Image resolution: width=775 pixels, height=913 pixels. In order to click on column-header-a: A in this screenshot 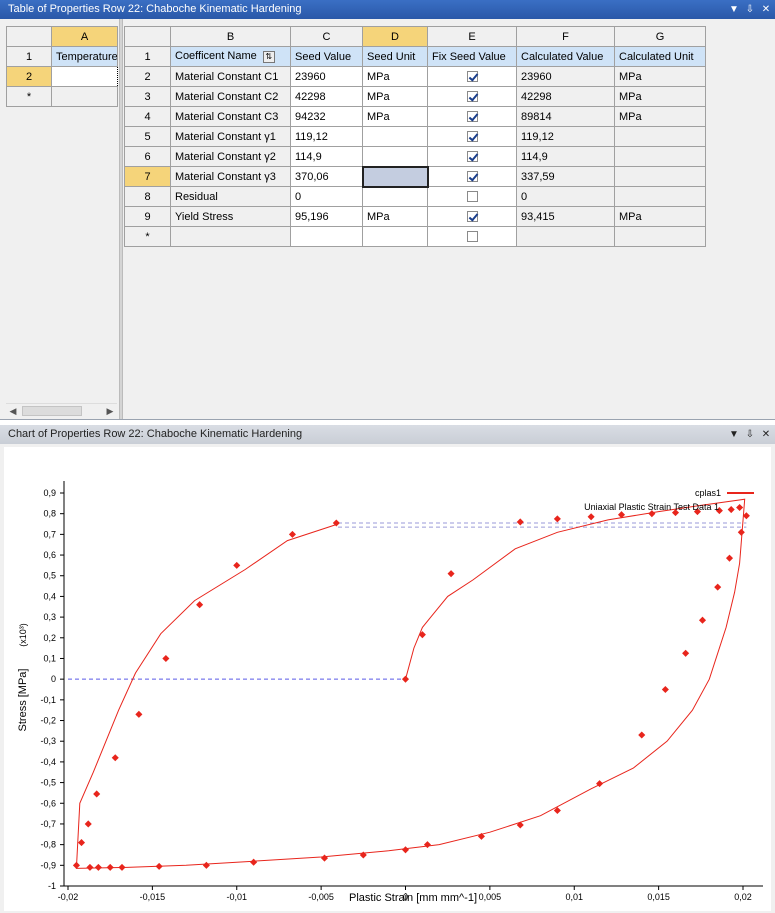, I will do `click(84, 36)`.